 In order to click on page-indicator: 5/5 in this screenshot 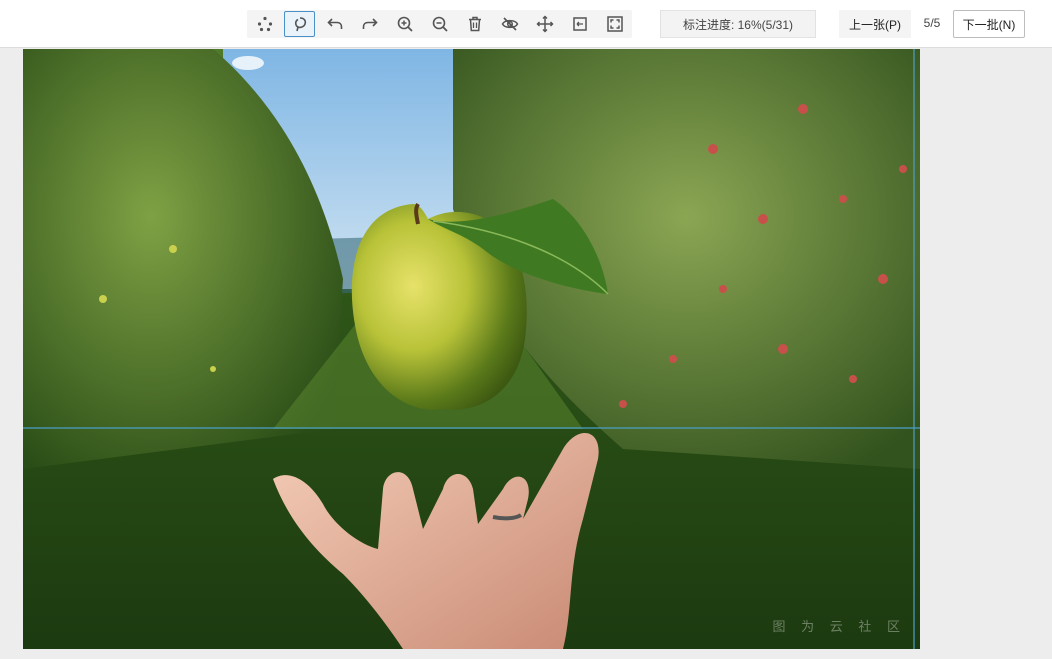, I will do `click(932, 23)`.